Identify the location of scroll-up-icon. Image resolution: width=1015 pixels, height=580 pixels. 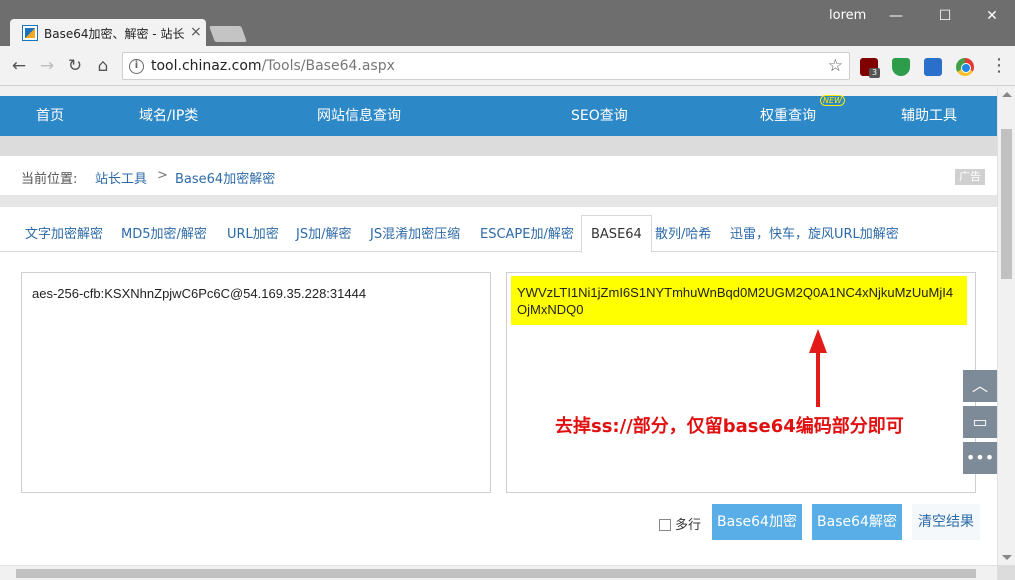
(1007, 94).